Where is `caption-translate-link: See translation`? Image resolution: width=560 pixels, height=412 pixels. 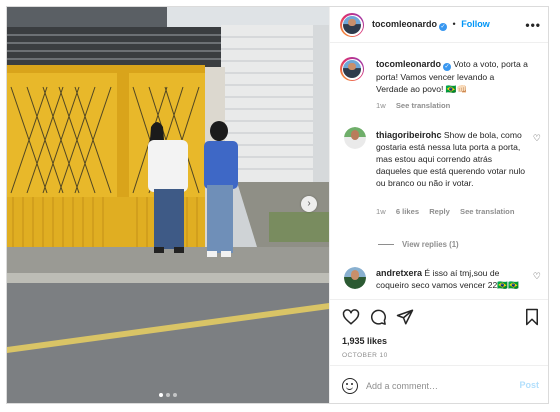 caption-translate-link: See translation is located at coordinates (423, 105).